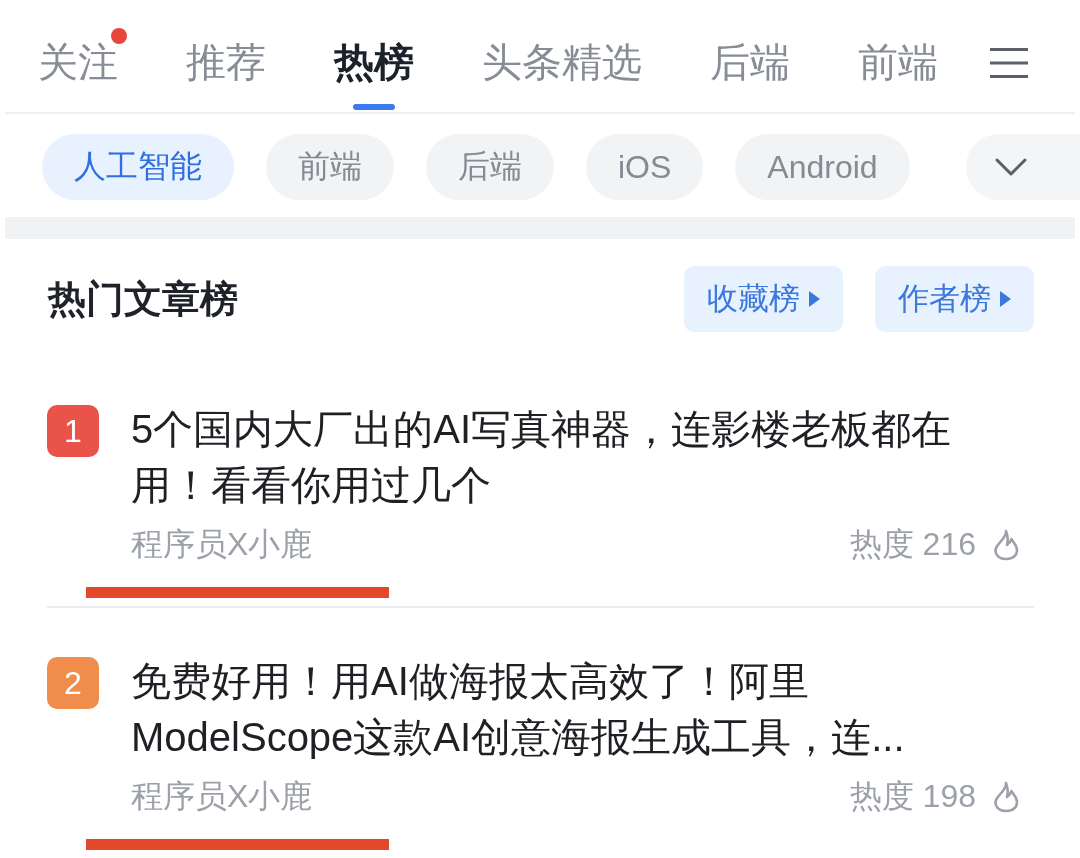 This screenshot has width=1080, height=858. I want to click on section-title: 热门文章榜, so click(143, 299).